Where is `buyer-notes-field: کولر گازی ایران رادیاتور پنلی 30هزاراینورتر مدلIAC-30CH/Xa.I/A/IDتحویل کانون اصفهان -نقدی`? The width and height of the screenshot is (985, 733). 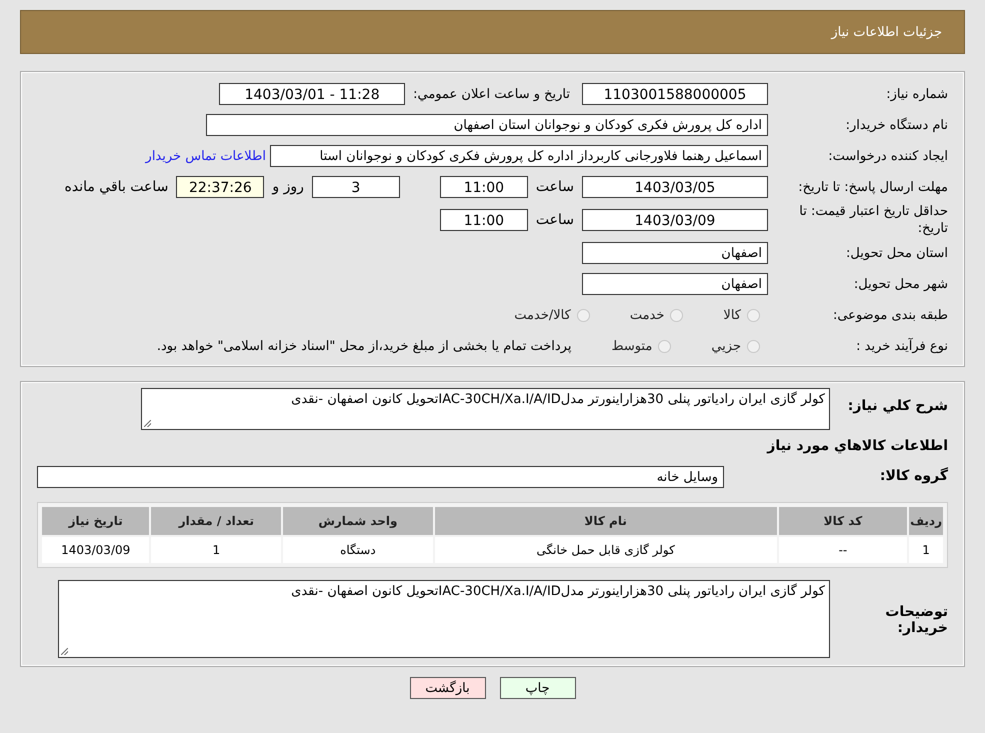 buyer-notes-field: کولر گازی ایران رادیاتور پنلی 30هزاراینورتر مدلIAC-30CH/Xa.I/A/IDتحویل کانون اصفهان -نقدی is located at coordinates (444, 619).